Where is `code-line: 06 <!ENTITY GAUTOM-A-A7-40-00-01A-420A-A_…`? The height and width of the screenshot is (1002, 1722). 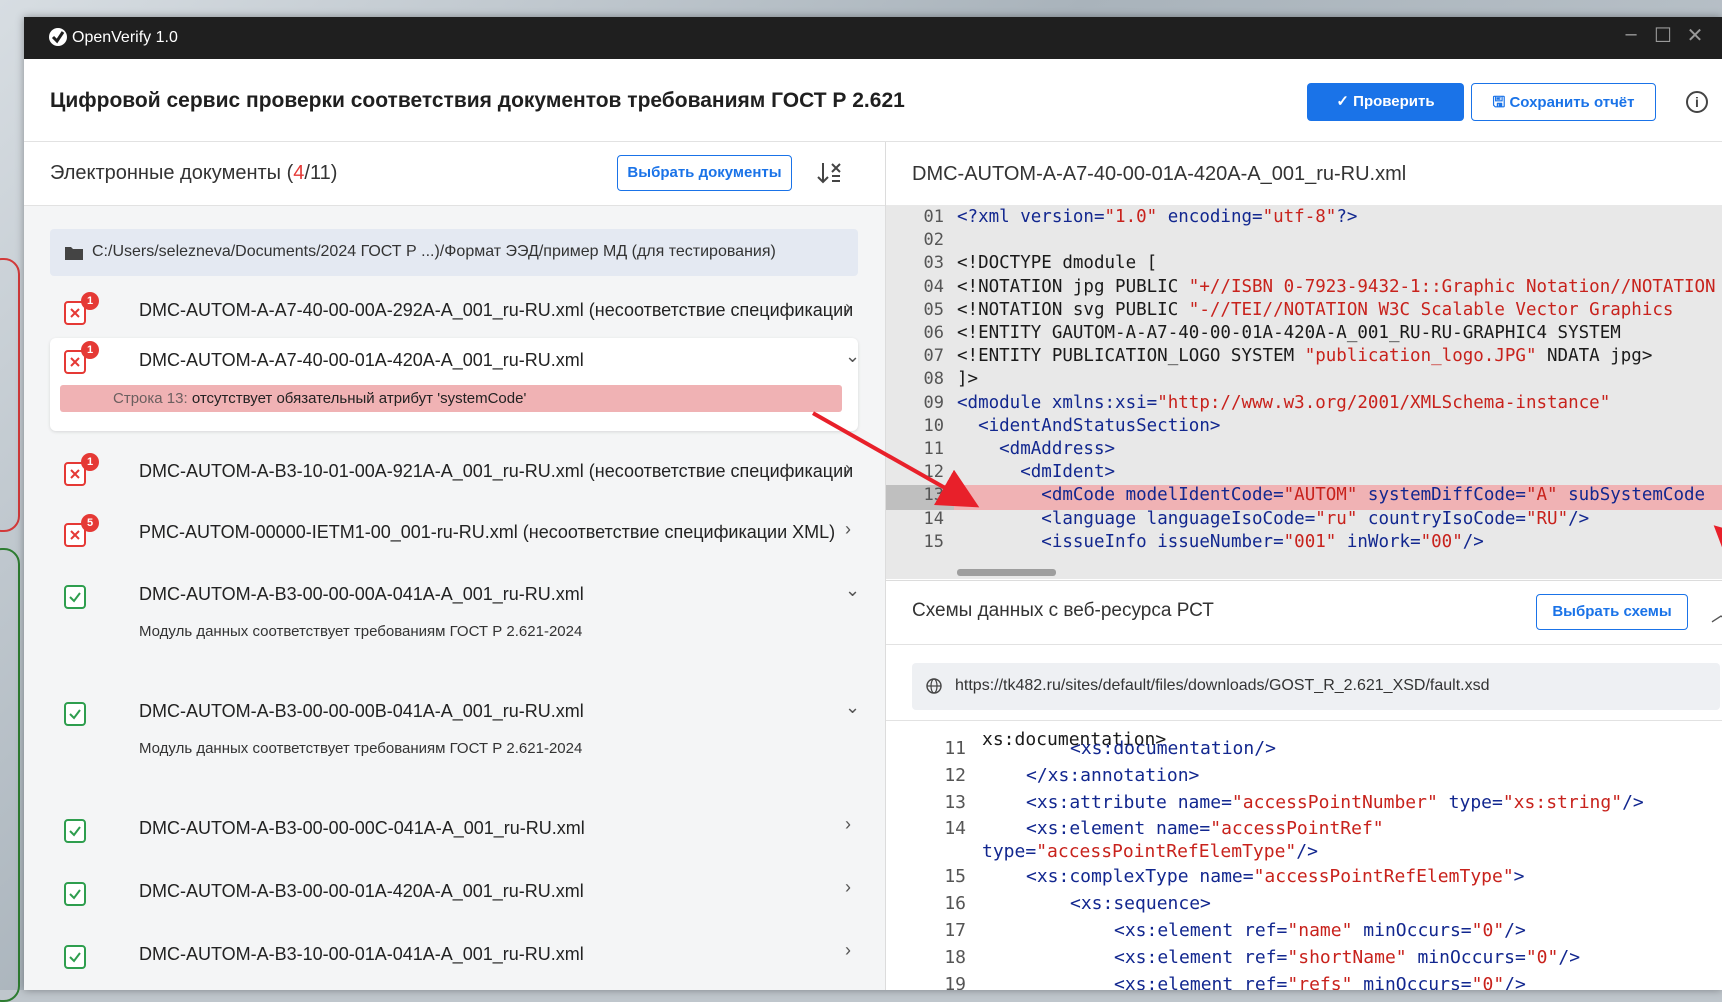 code-line: 06 <!ENTITY GAUTOM-A-A7-40-00-01A-420A-A_… is located at coordinates (1304, 335).